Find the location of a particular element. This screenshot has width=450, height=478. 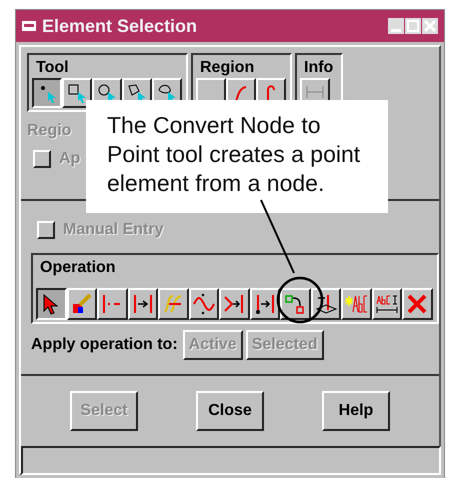

dialog-button: Help is located at coordinates (356, 411).